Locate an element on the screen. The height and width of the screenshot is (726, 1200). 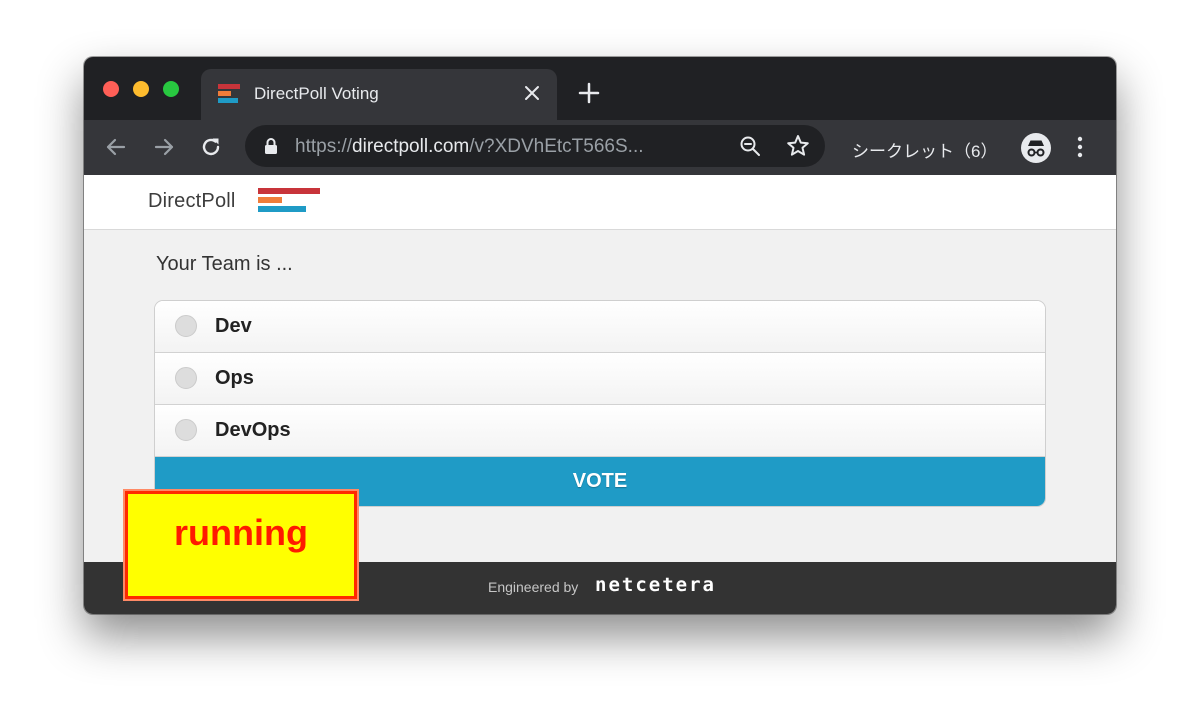
arrow-right-icon is located at coordinates (164, 147).